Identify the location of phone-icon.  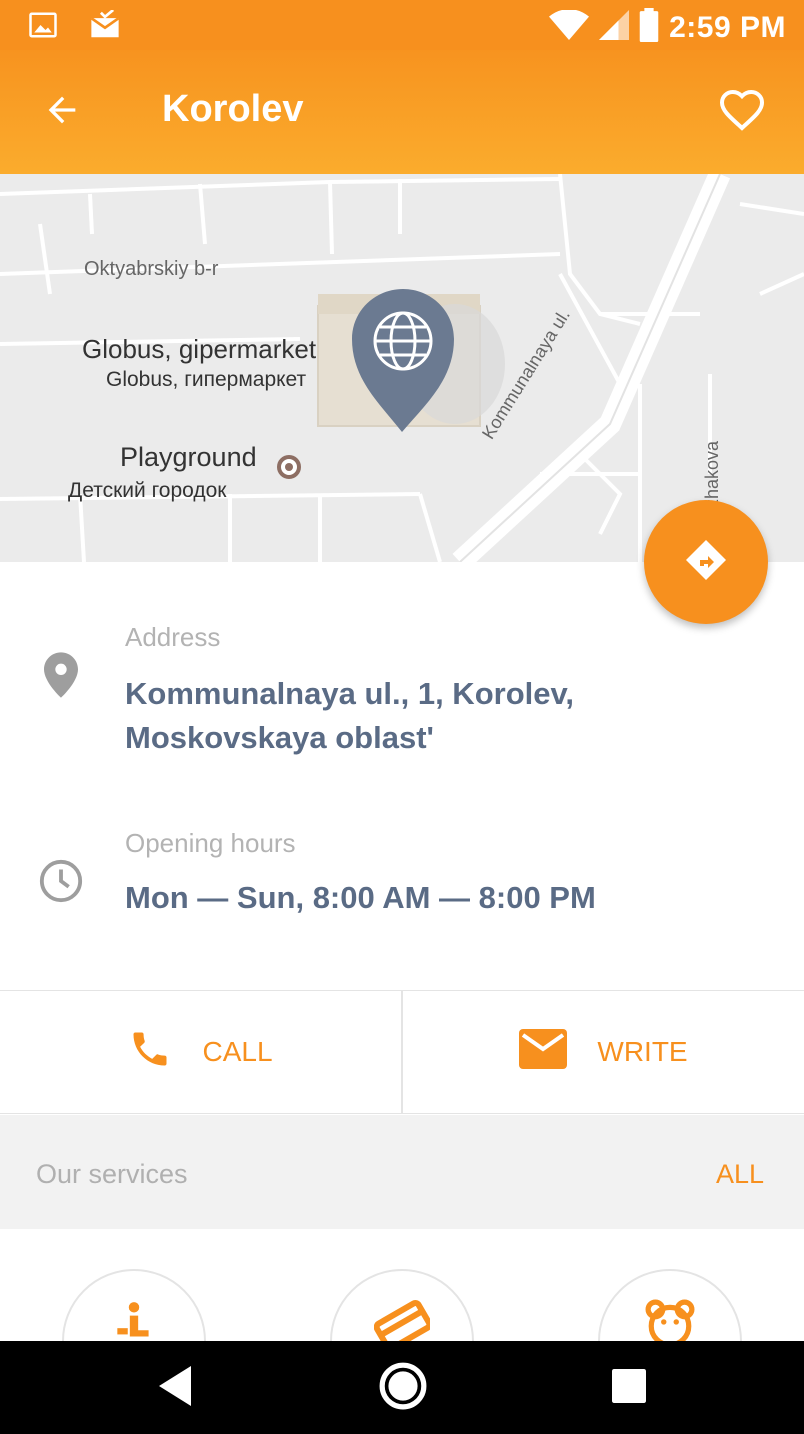
(150, 1052).